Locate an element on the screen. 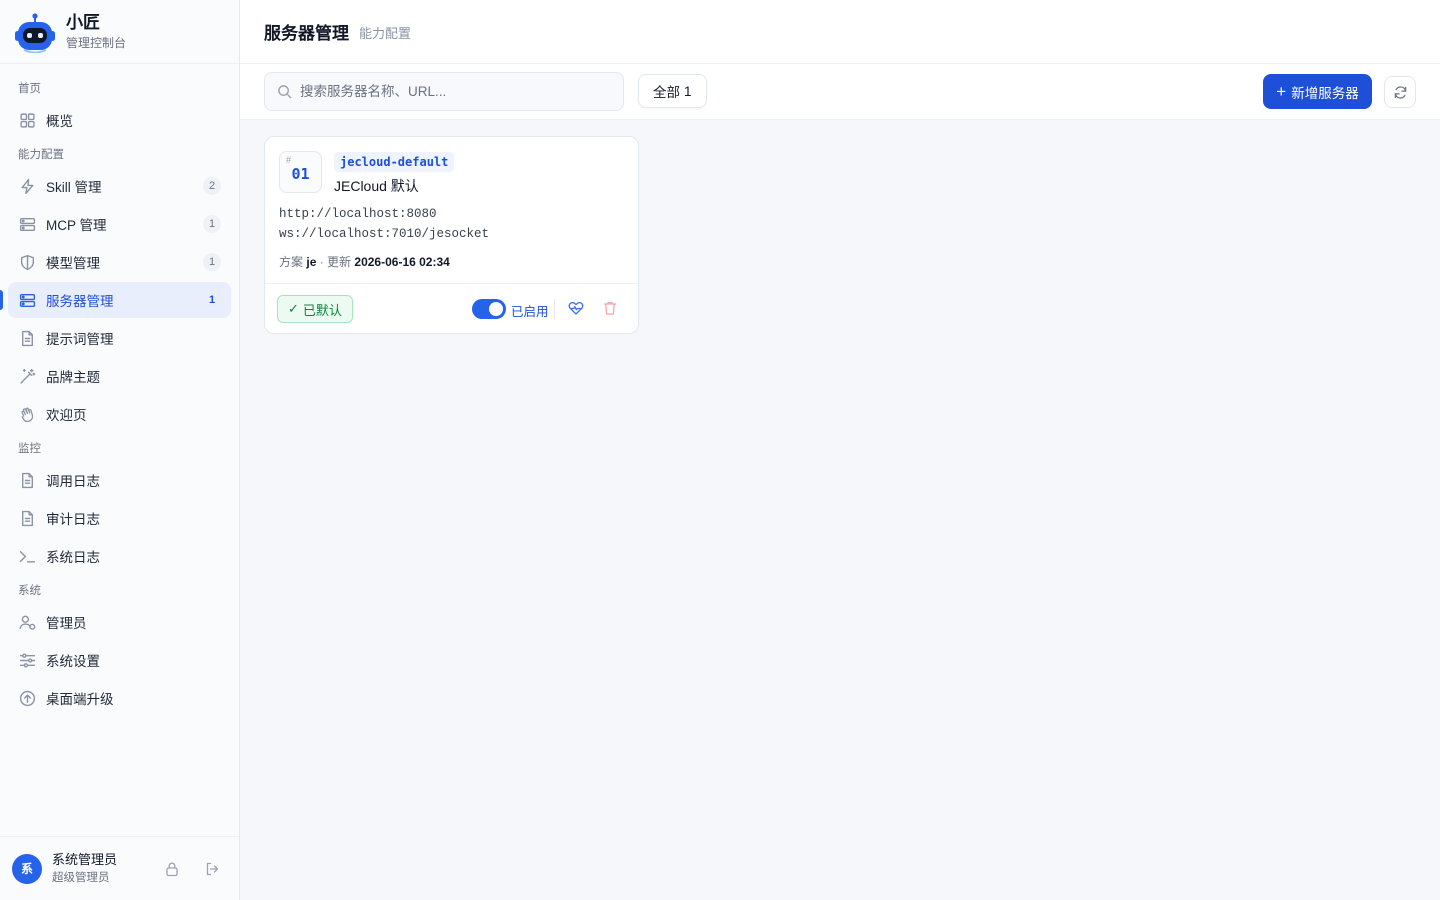 Image resolution: width=1440 pixels, height=900 pixels. upload-circle-icon is located at coordinates (27, 698).